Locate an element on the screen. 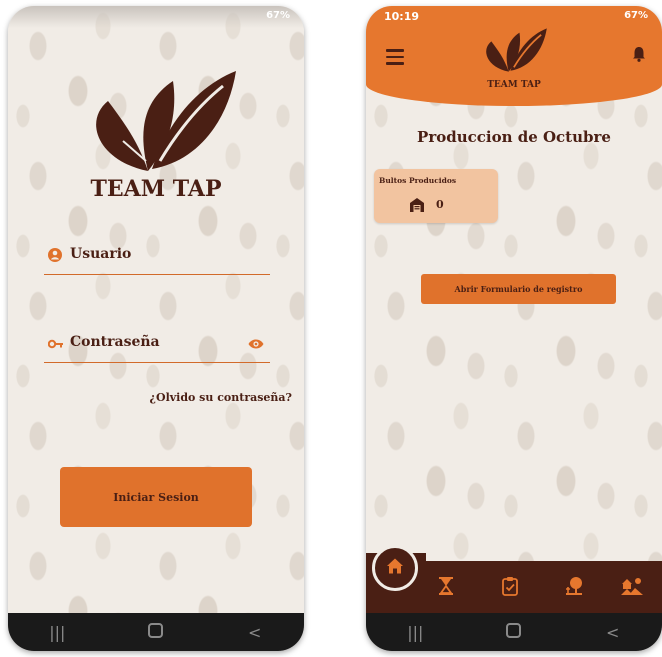 The width and height of the screenshot is (662, 657). username-field: Usuario is located at coordinates (157, 256).